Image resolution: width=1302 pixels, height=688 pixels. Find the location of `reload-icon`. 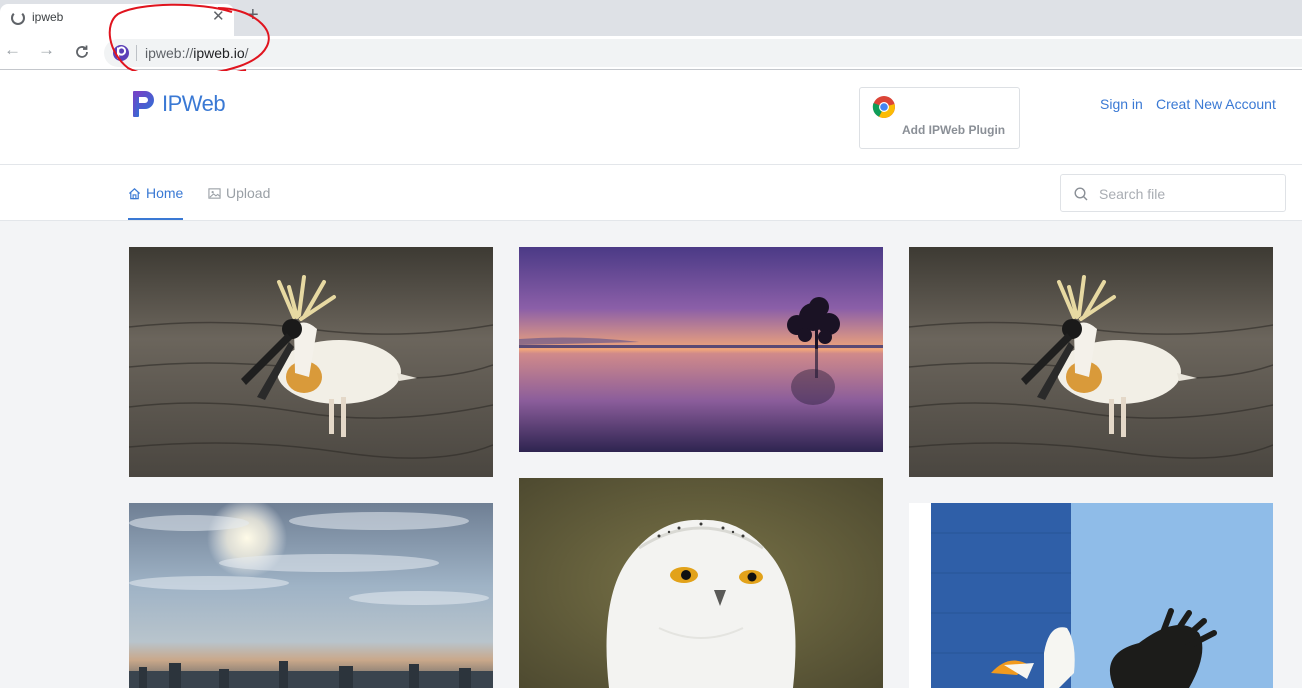

reload-icon is located at coordinates (82, 52).